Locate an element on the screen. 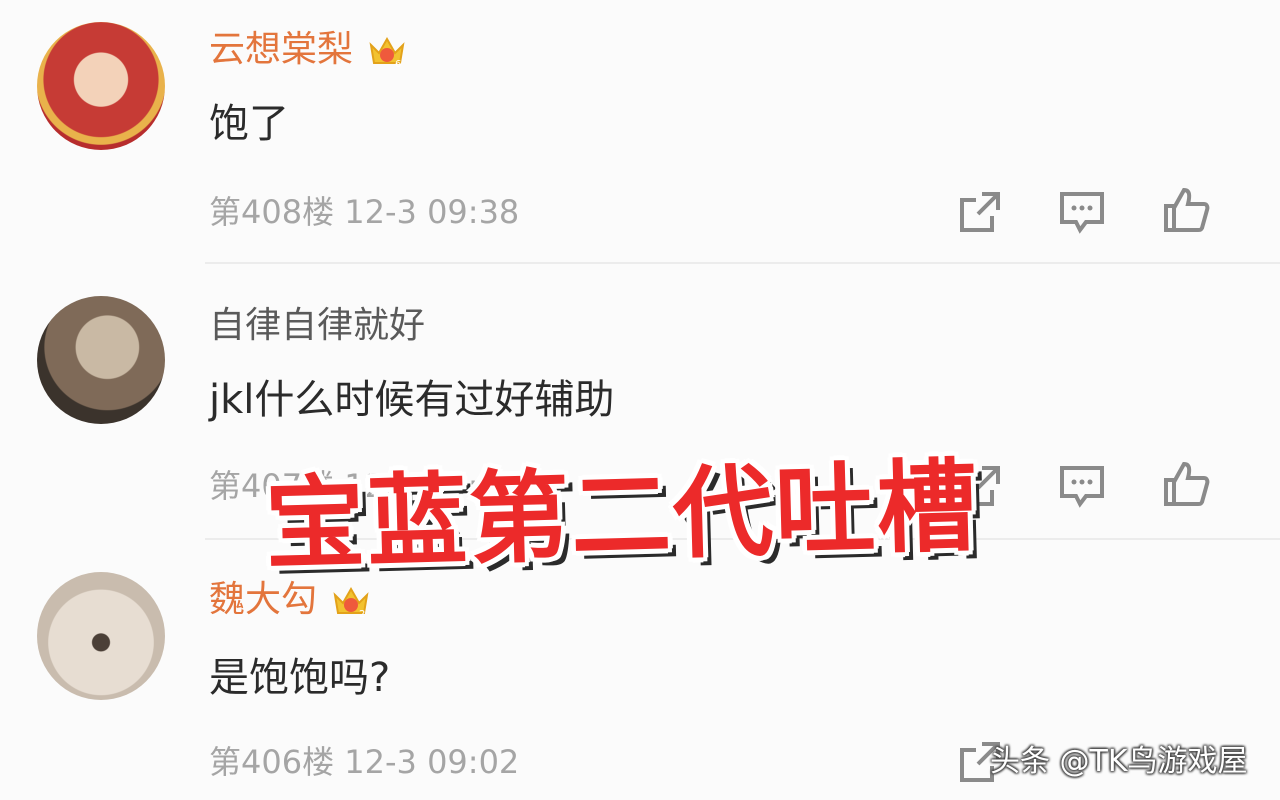  comment-meta: 第408楼 12-3 09:38 is located at coordinates (364, 212).